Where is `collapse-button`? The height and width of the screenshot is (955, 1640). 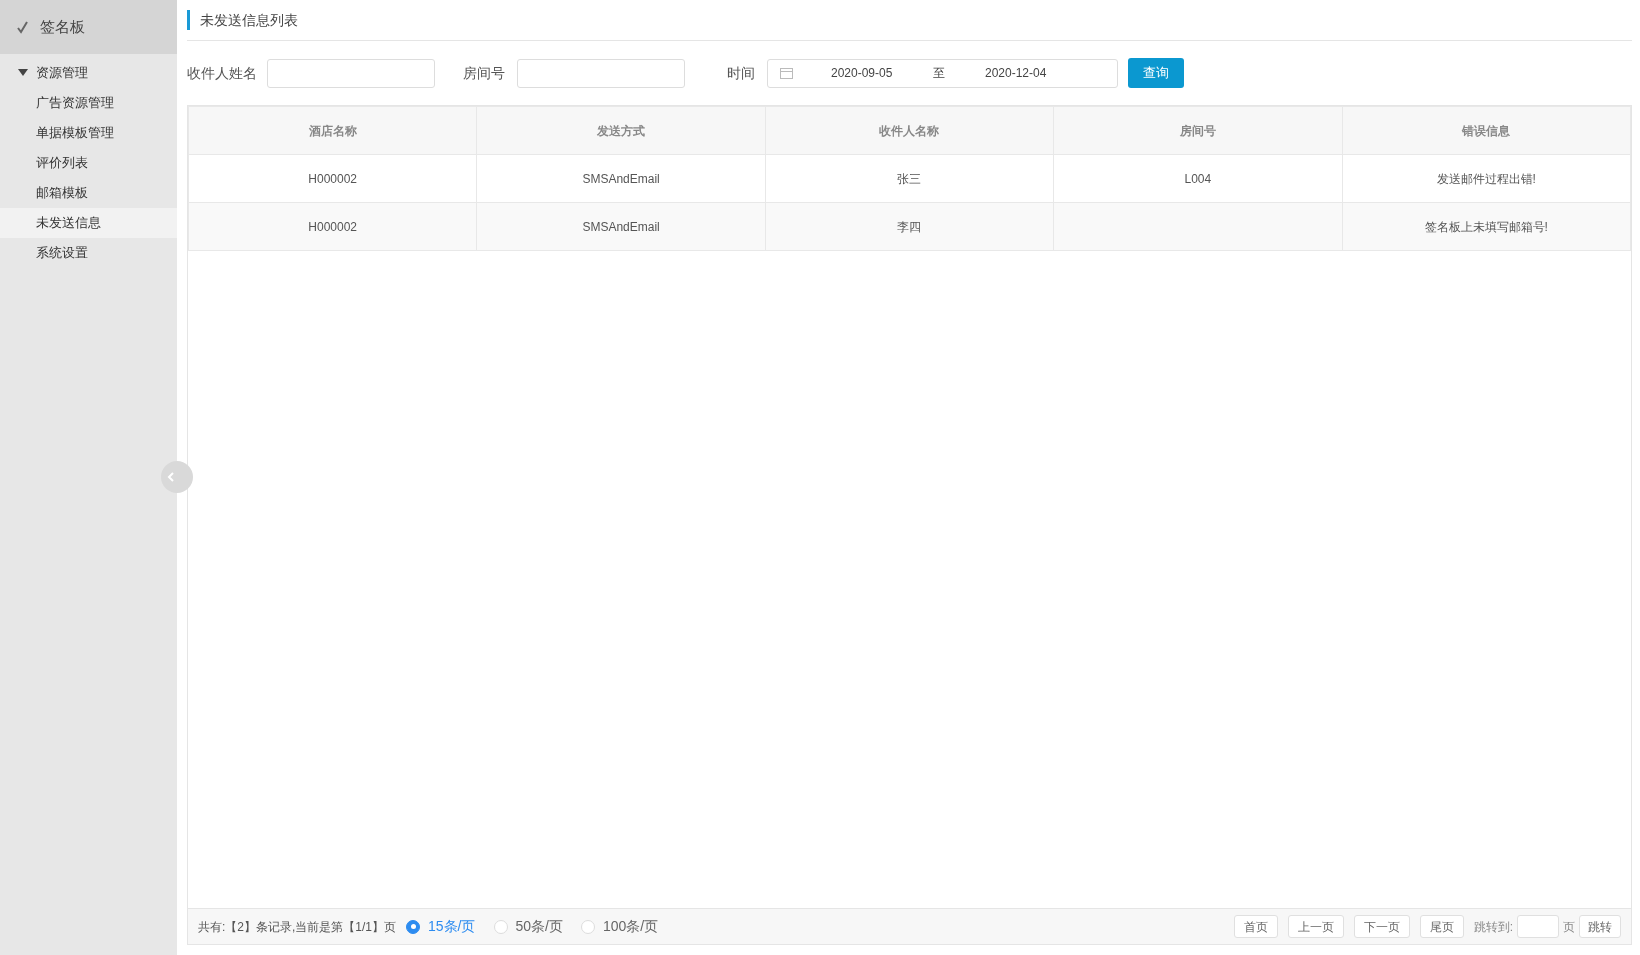 collapse-button is located at coordinates (177, 477).